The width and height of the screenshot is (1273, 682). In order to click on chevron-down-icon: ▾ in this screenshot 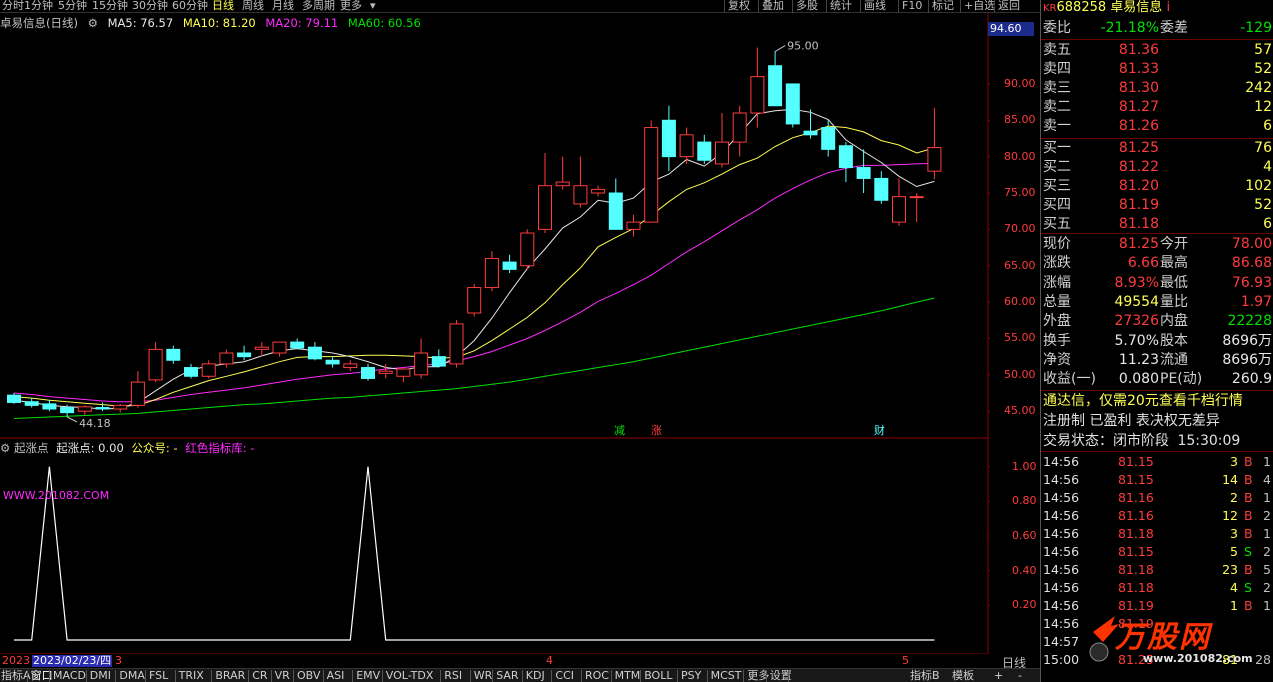, I will do `click(373, 6)`.